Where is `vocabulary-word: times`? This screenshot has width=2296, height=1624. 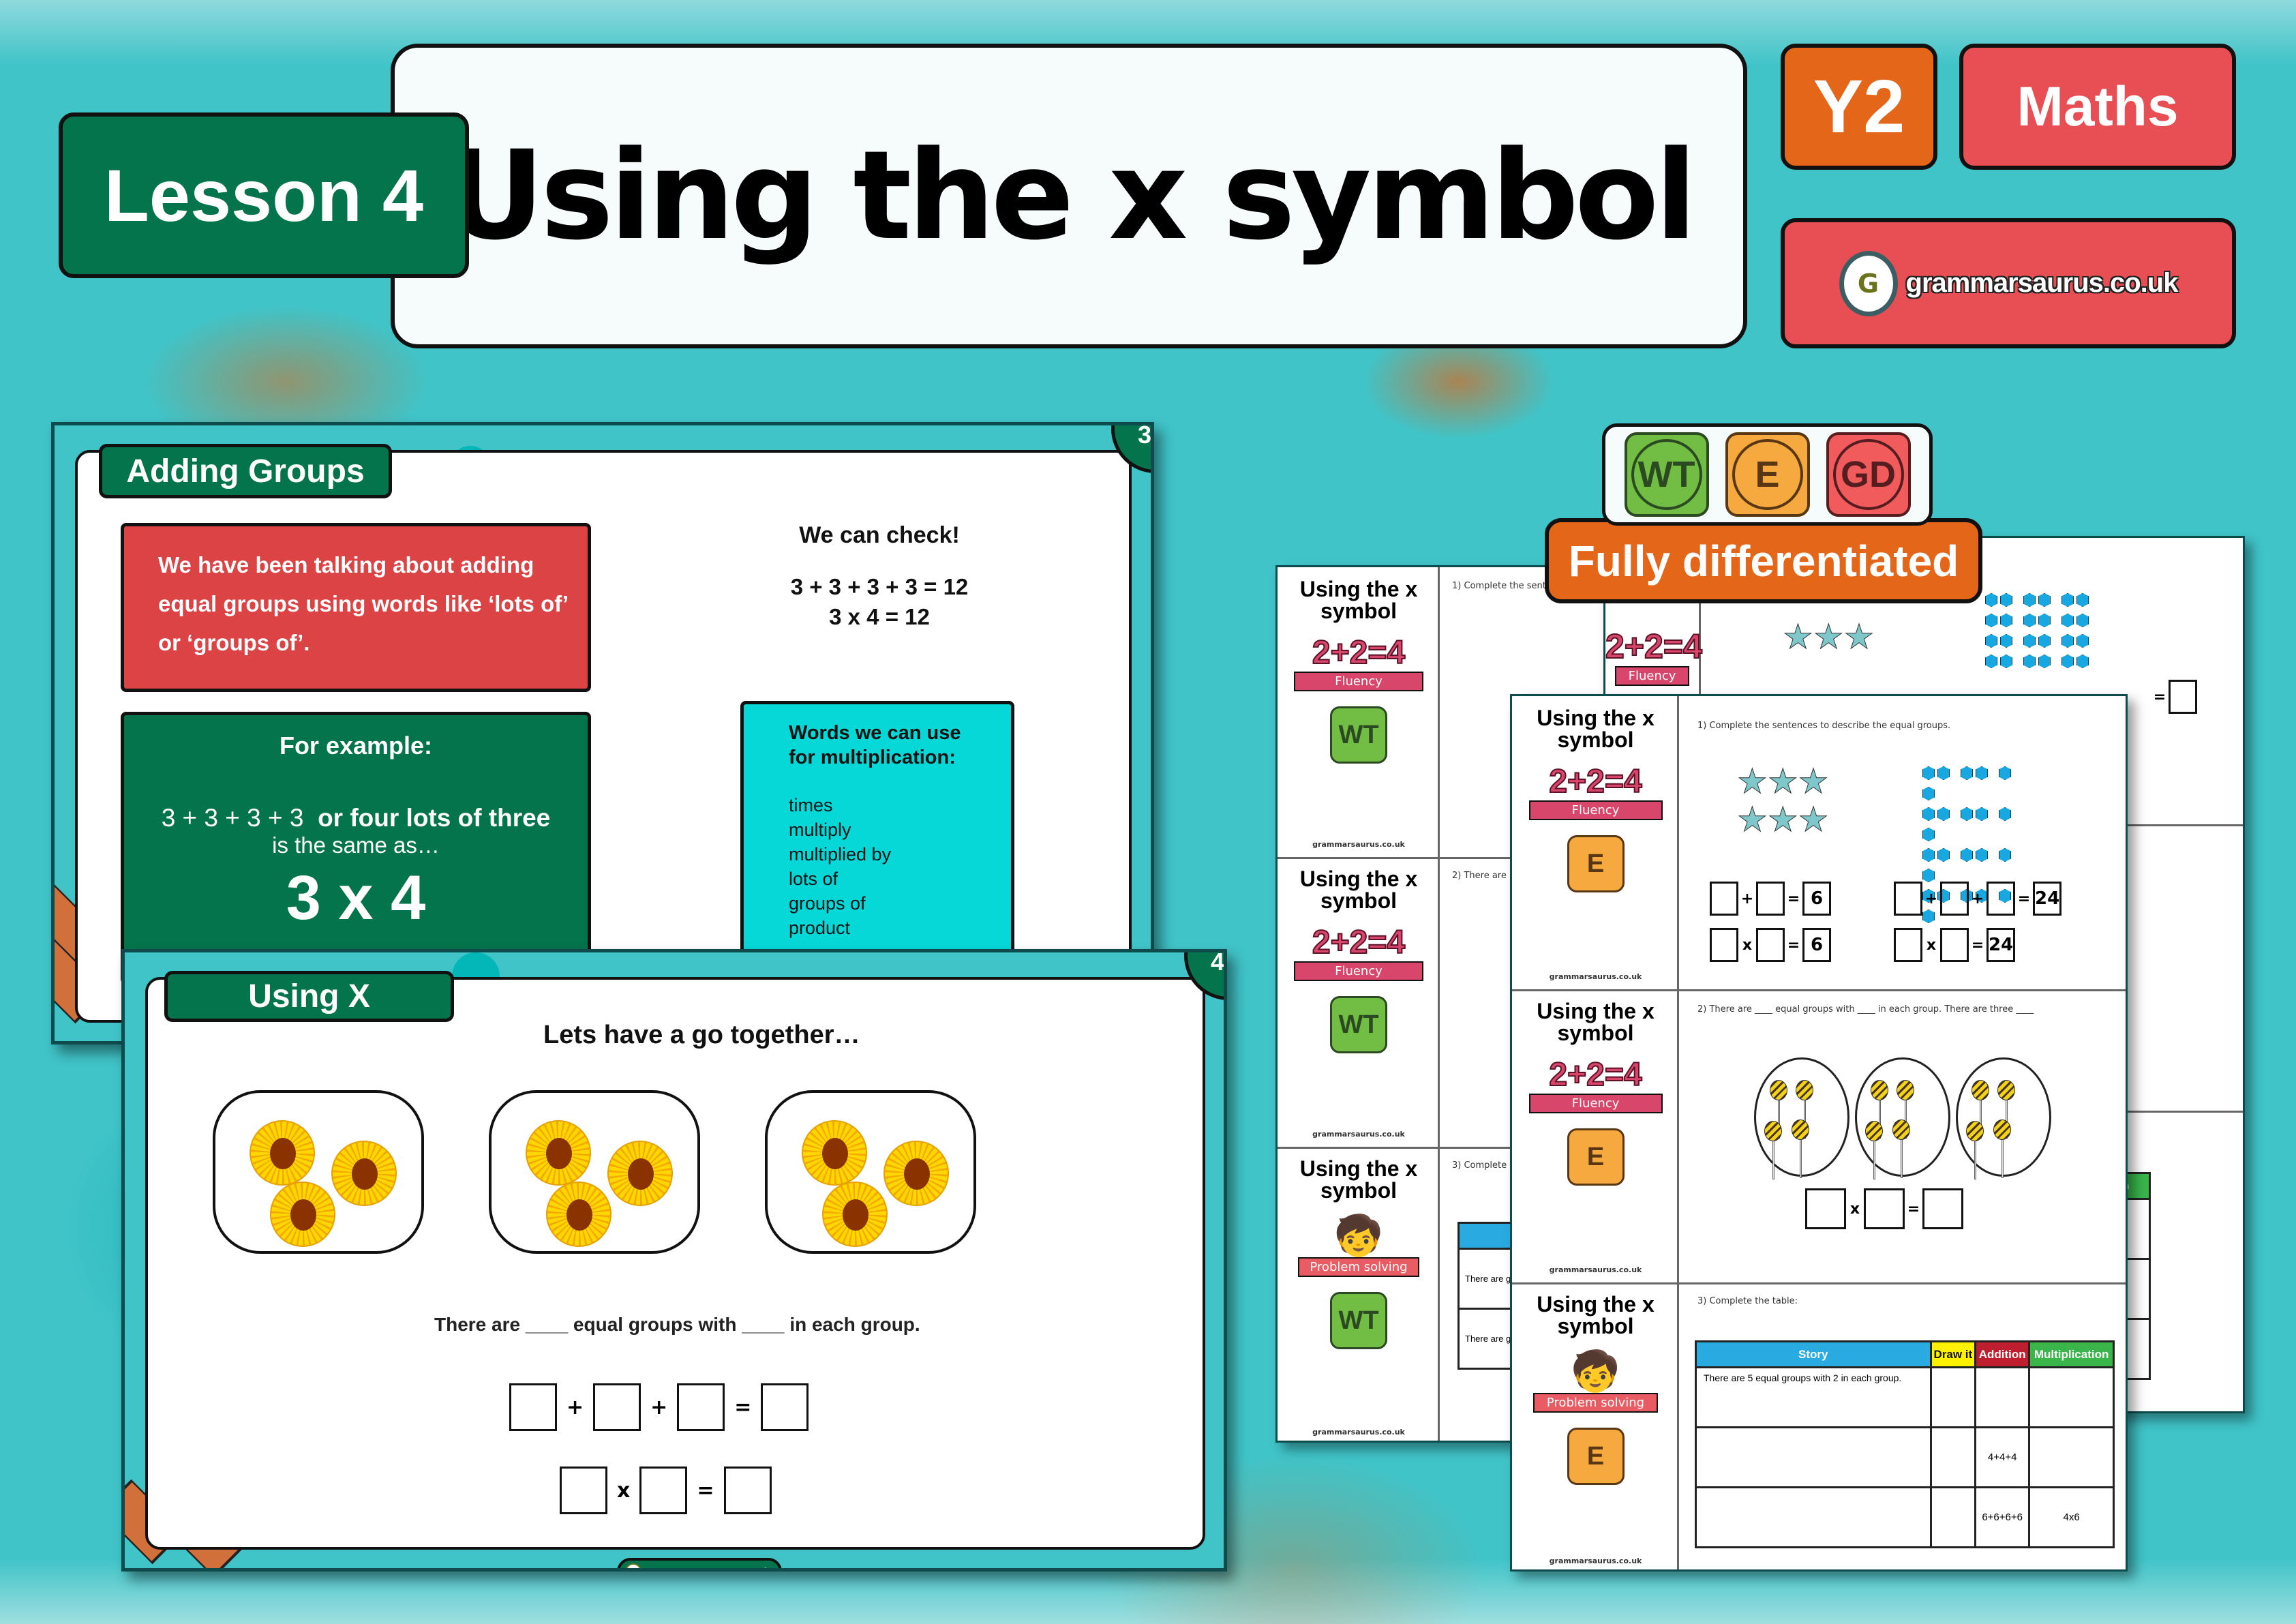
vocabulary-word: times is located at coordinates (811, 805).